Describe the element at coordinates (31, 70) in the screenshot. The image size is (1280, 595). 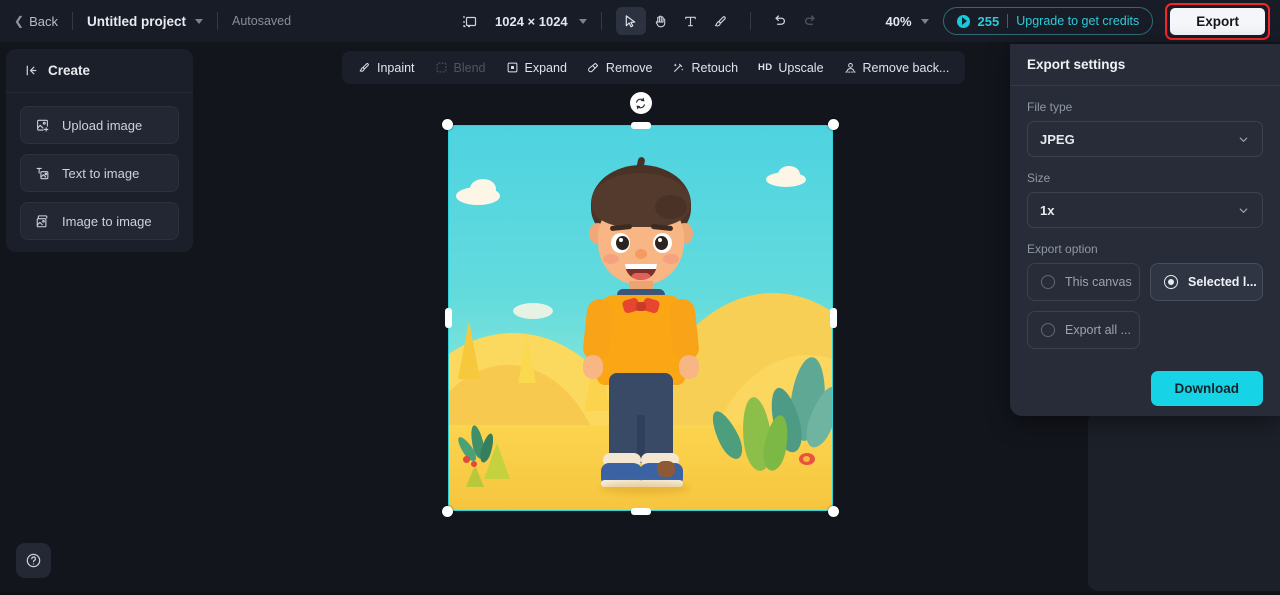
I see `collapse-left-icon` at that location.